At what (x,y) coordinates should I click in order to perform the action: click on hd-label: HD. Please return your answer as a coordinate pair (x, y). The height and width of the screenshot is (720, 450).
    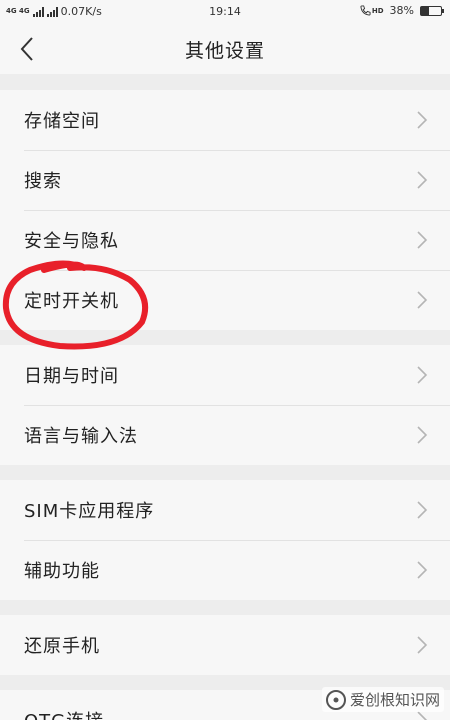
    Looking at the image, I should click on (377, 10).